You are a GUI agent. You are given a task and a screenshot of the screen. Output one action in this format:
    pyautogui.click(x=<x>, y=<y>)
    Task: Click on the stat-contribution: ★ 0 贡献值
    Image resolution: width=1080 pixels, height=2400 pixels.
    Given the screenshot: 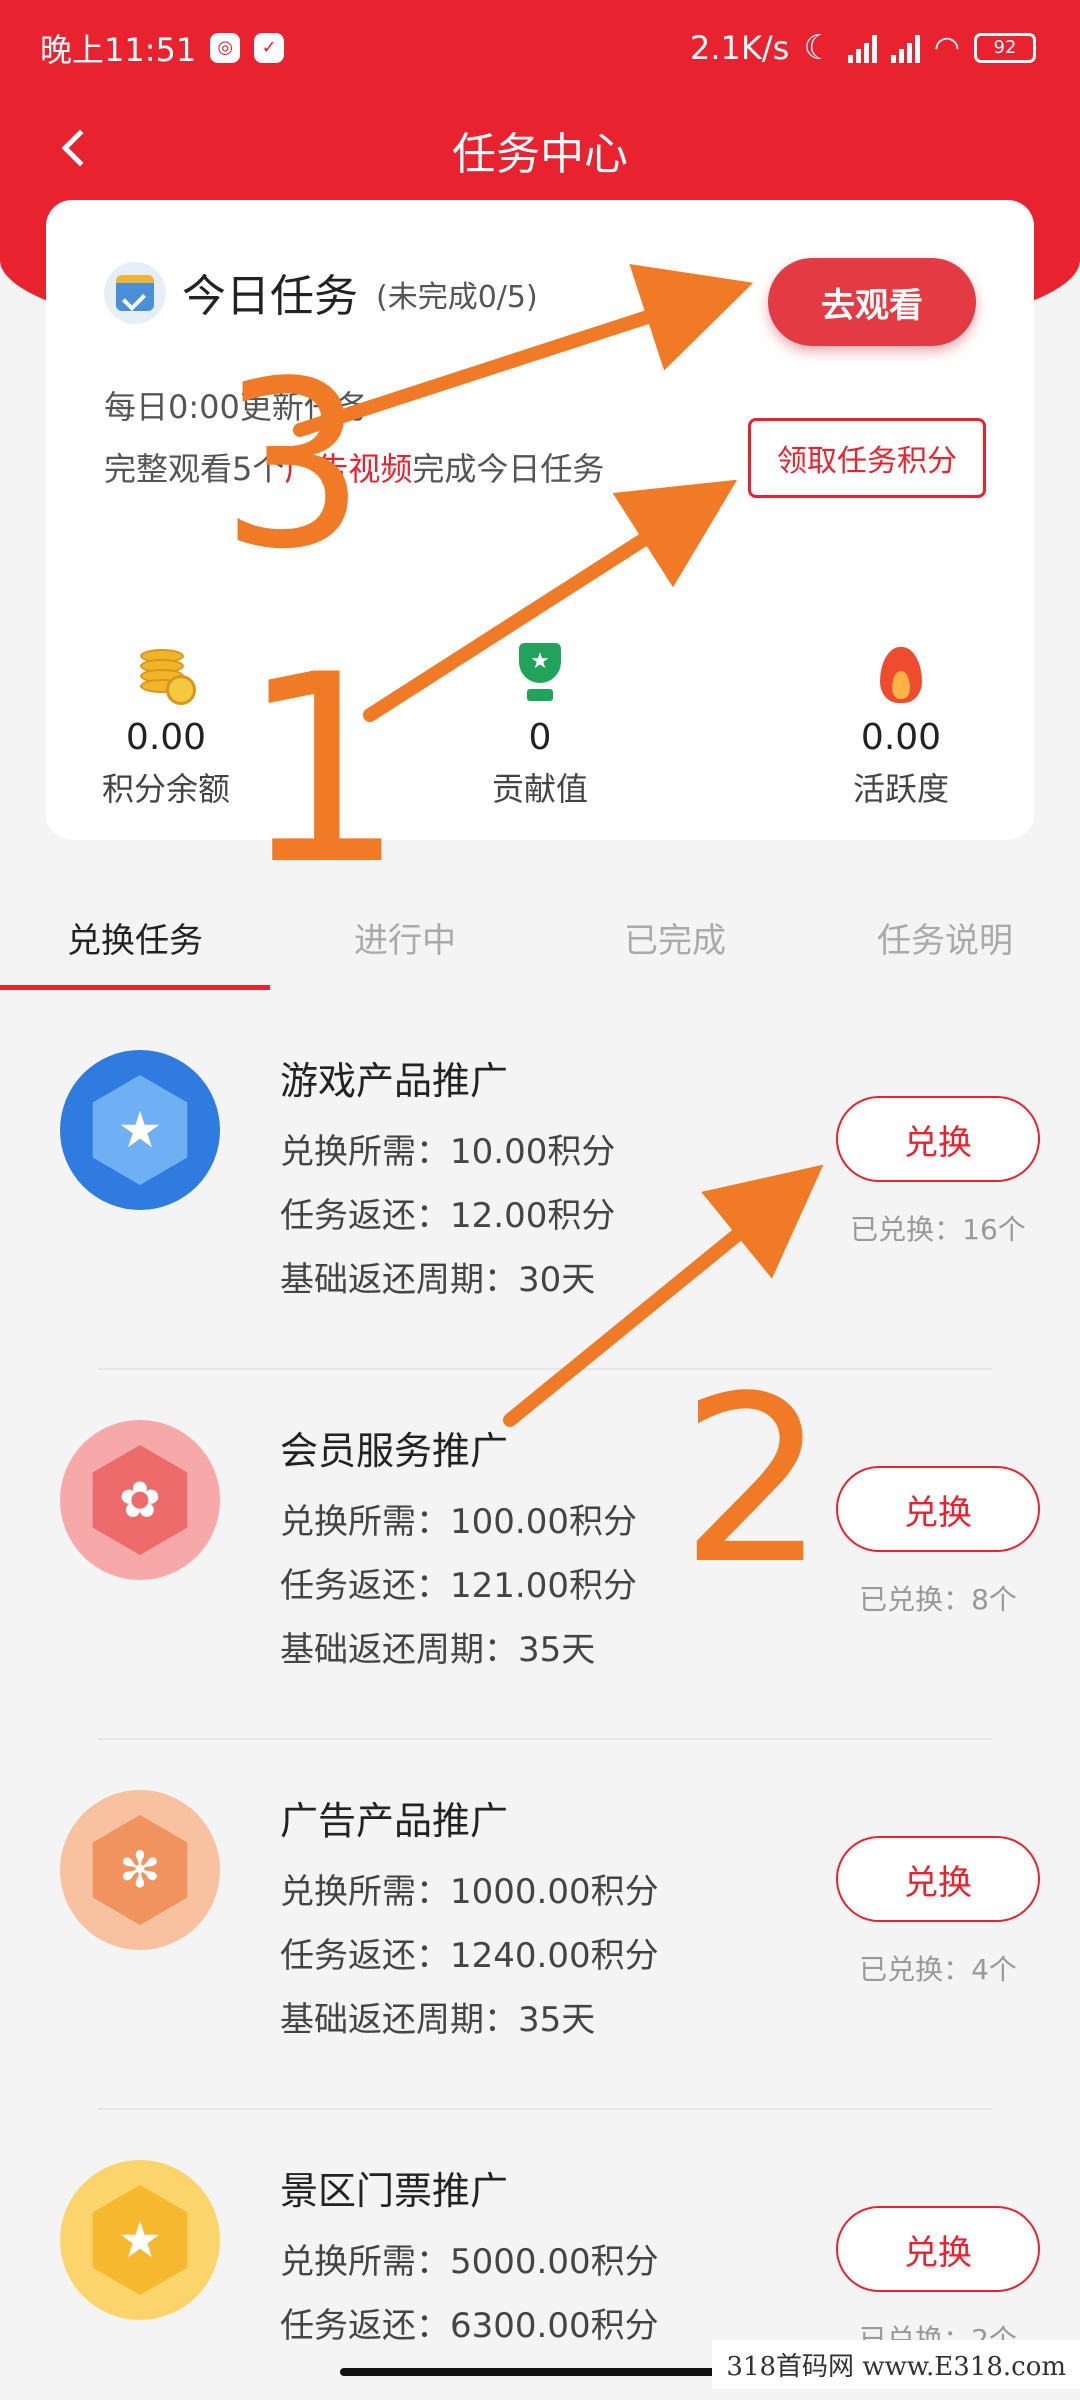 What is the action you would take?
    pyautogui.click(x=540, y=717)
    